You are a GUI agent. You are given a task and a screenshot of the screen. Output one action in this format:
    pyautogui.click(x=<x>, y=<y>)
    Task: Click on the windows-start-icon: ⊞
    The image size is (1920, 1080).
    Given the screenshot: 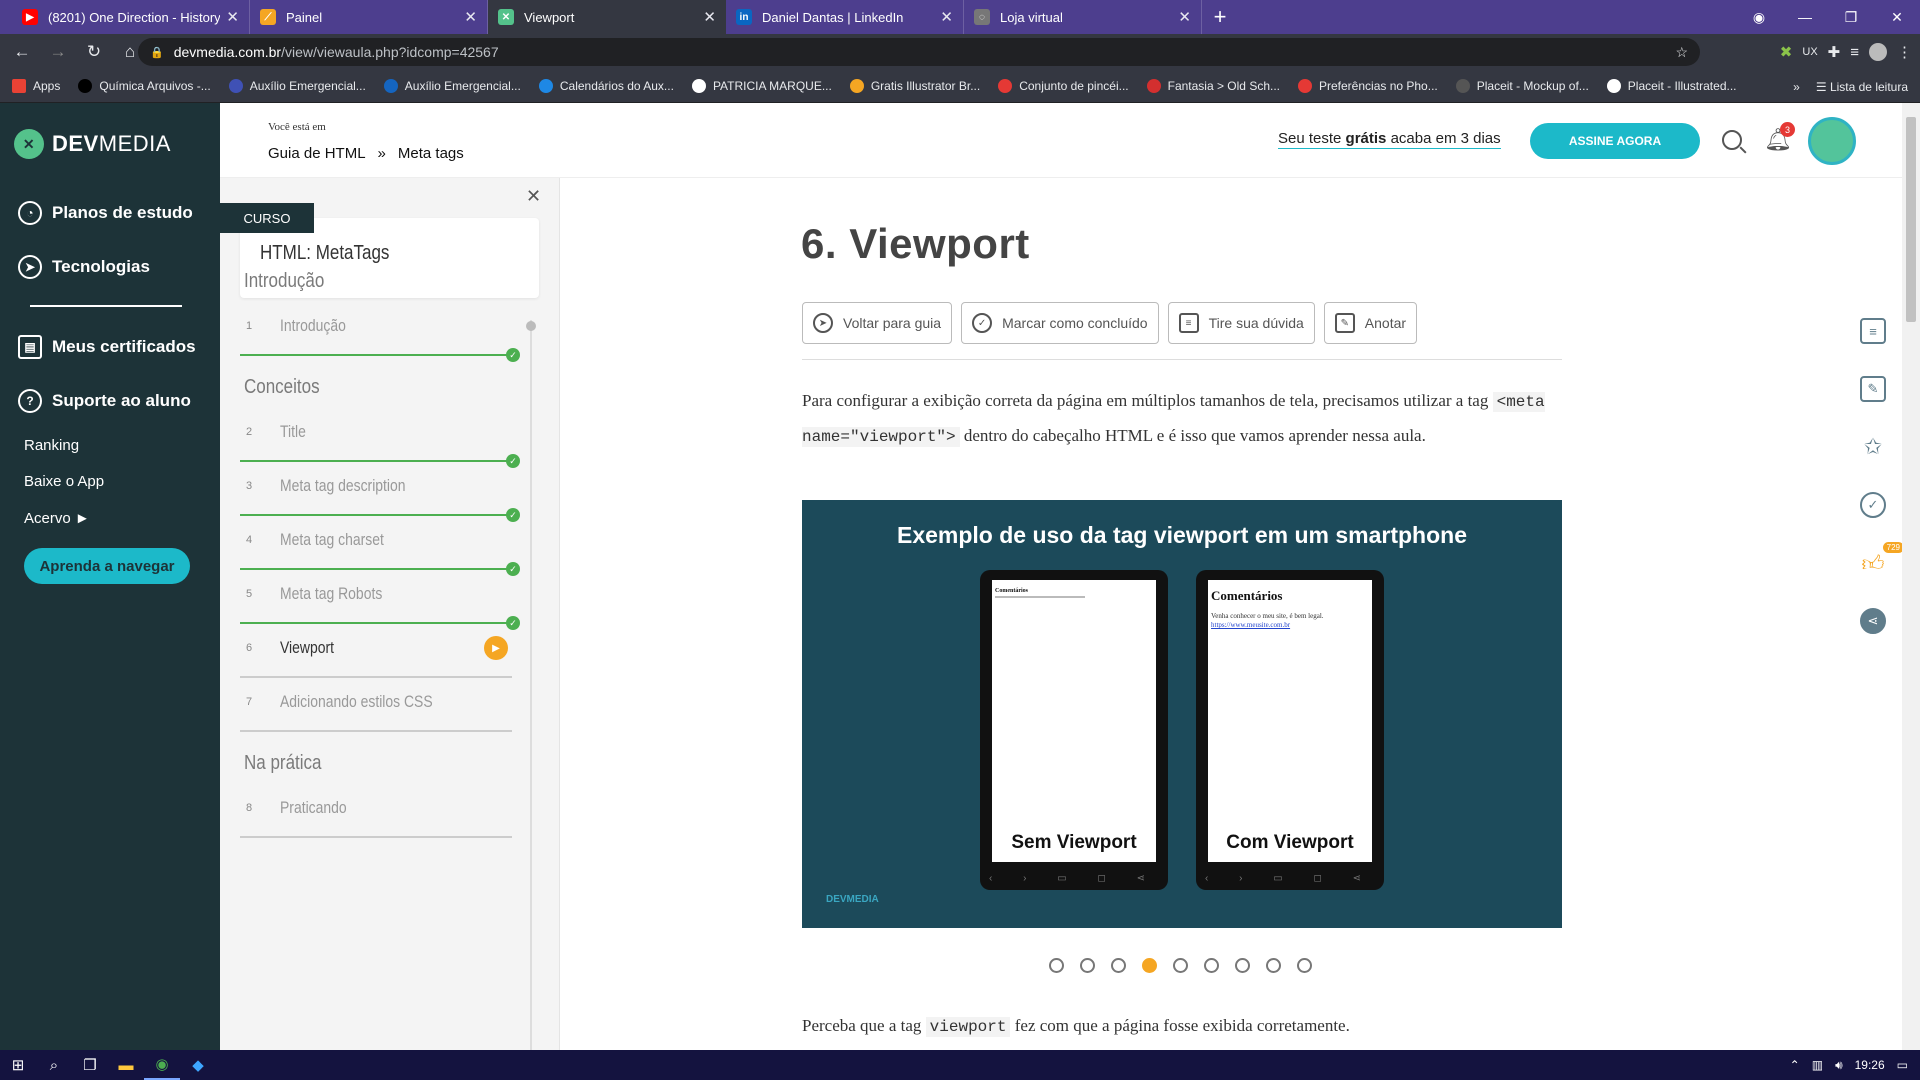 What is the action you would take?
    pyautogui.click(x=18, y=1065)
    